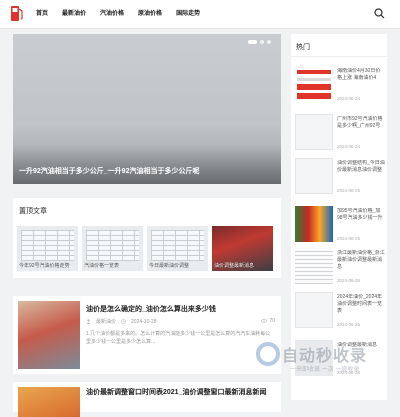  I want to click on slider-shade, so click(147, 164).